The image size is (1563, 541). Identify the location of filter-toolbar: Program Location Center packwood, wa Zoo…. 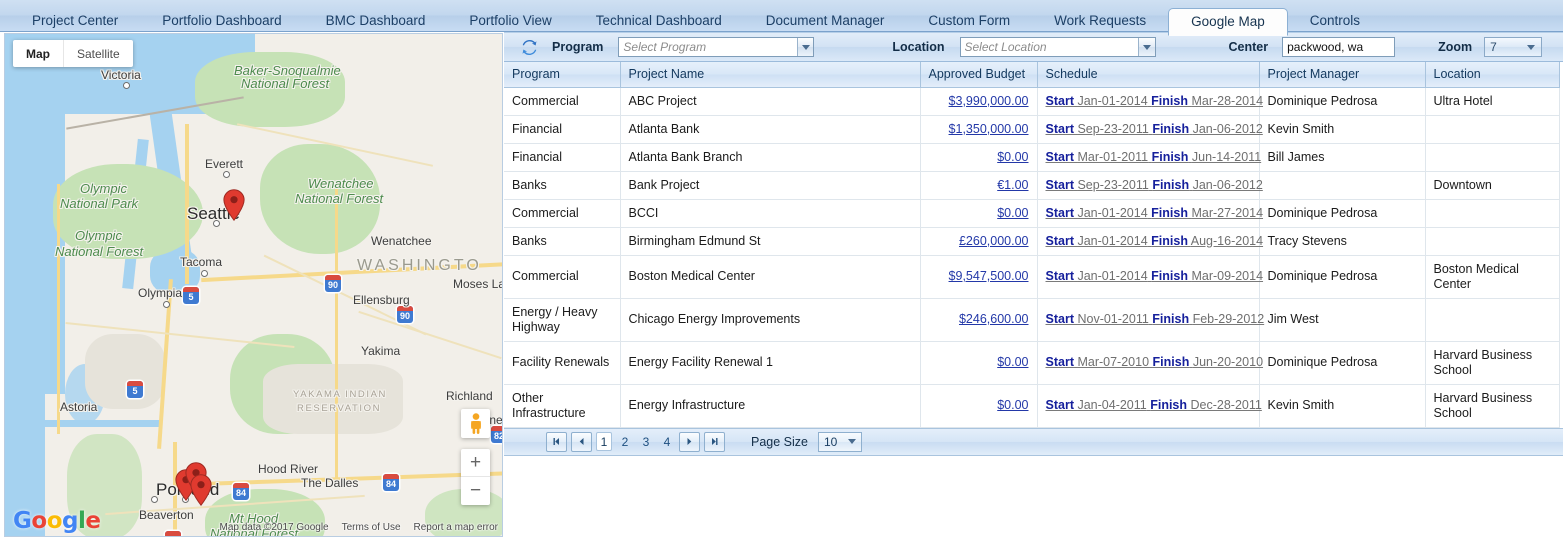
(1033, 47).